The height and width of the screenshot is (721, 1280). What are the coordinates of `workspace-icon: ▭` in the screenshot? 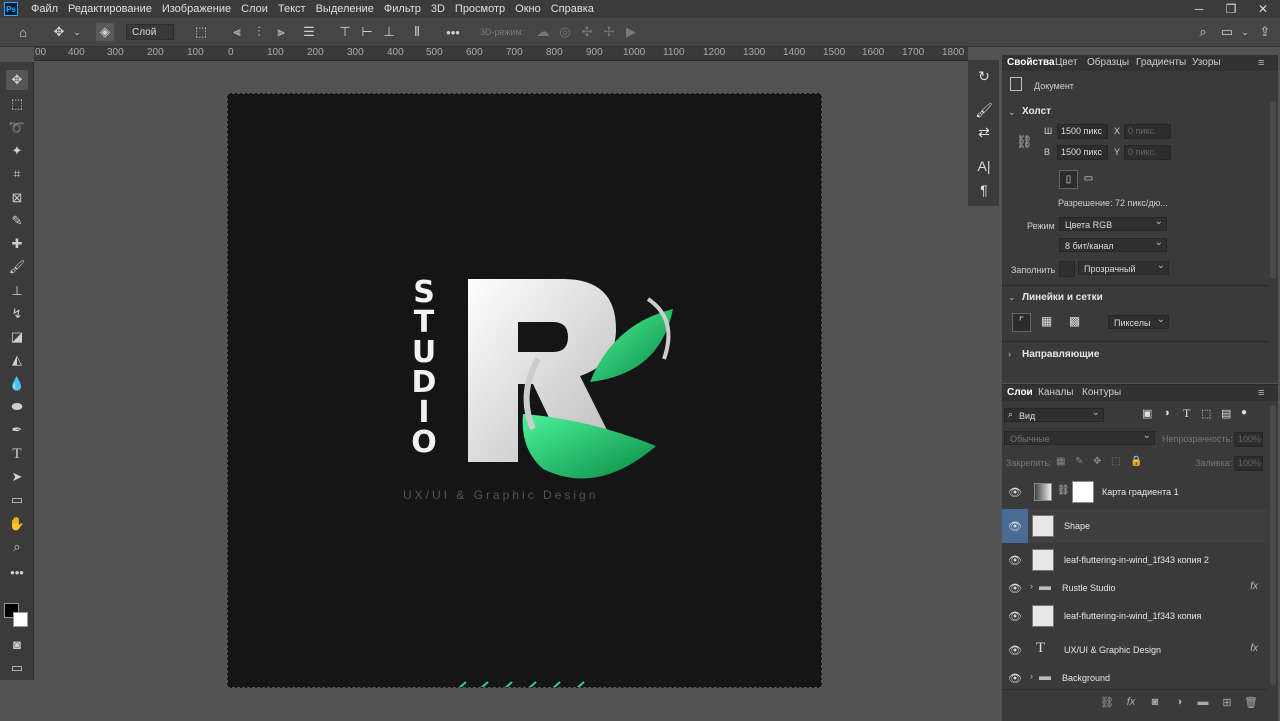 It's located at (1227, 32).